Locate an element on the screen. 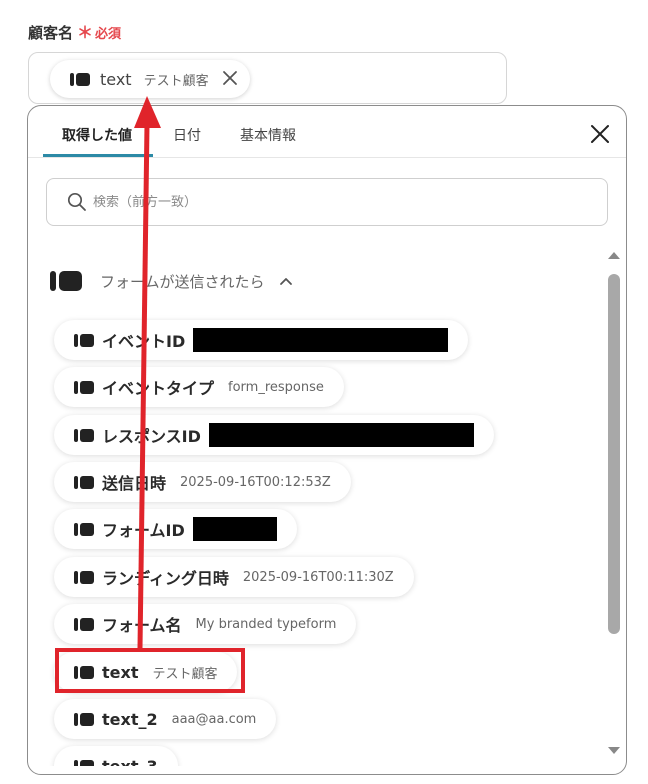 The height and width of the screenshot is (784, 648). list-item-event-id: イベントID is located at coordinates (261, 340).